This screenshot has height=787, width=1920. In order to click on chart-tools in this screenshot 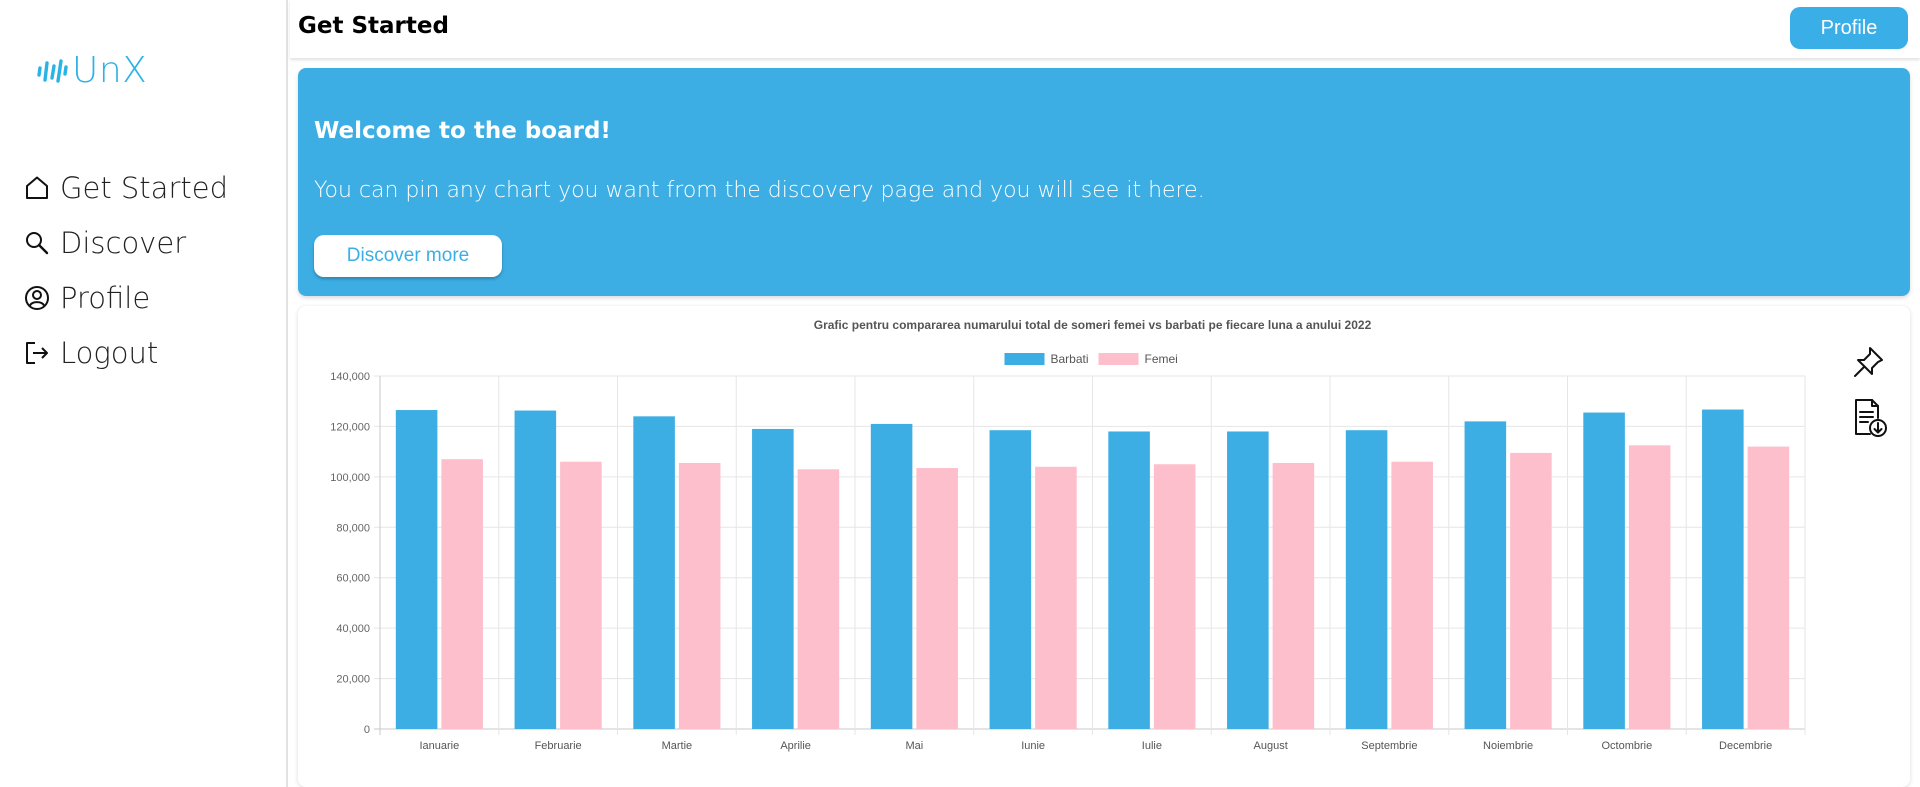, I will do `click(1870, 396)`.